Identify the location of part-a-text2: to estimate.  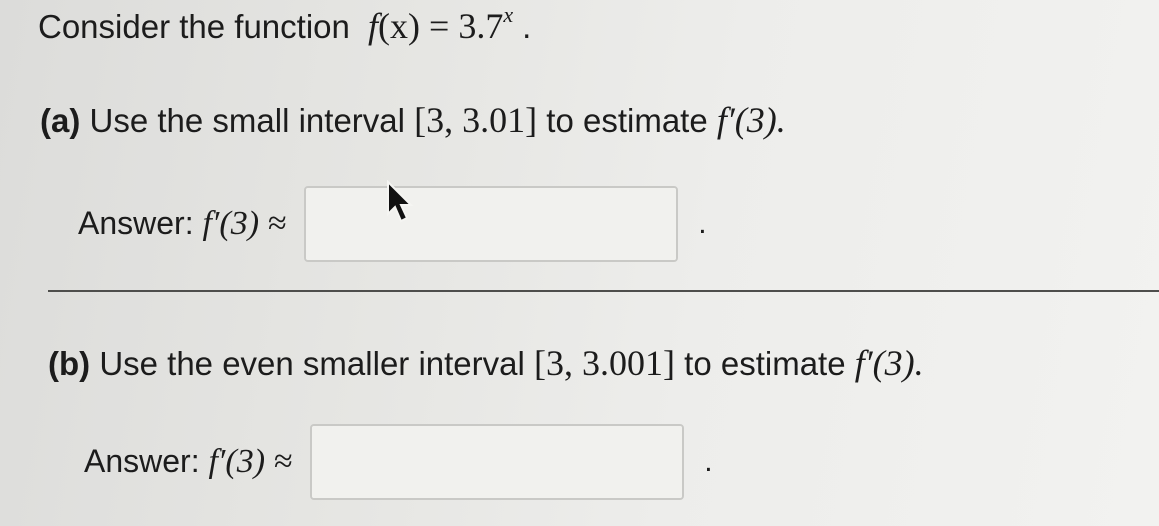
(627, 120).